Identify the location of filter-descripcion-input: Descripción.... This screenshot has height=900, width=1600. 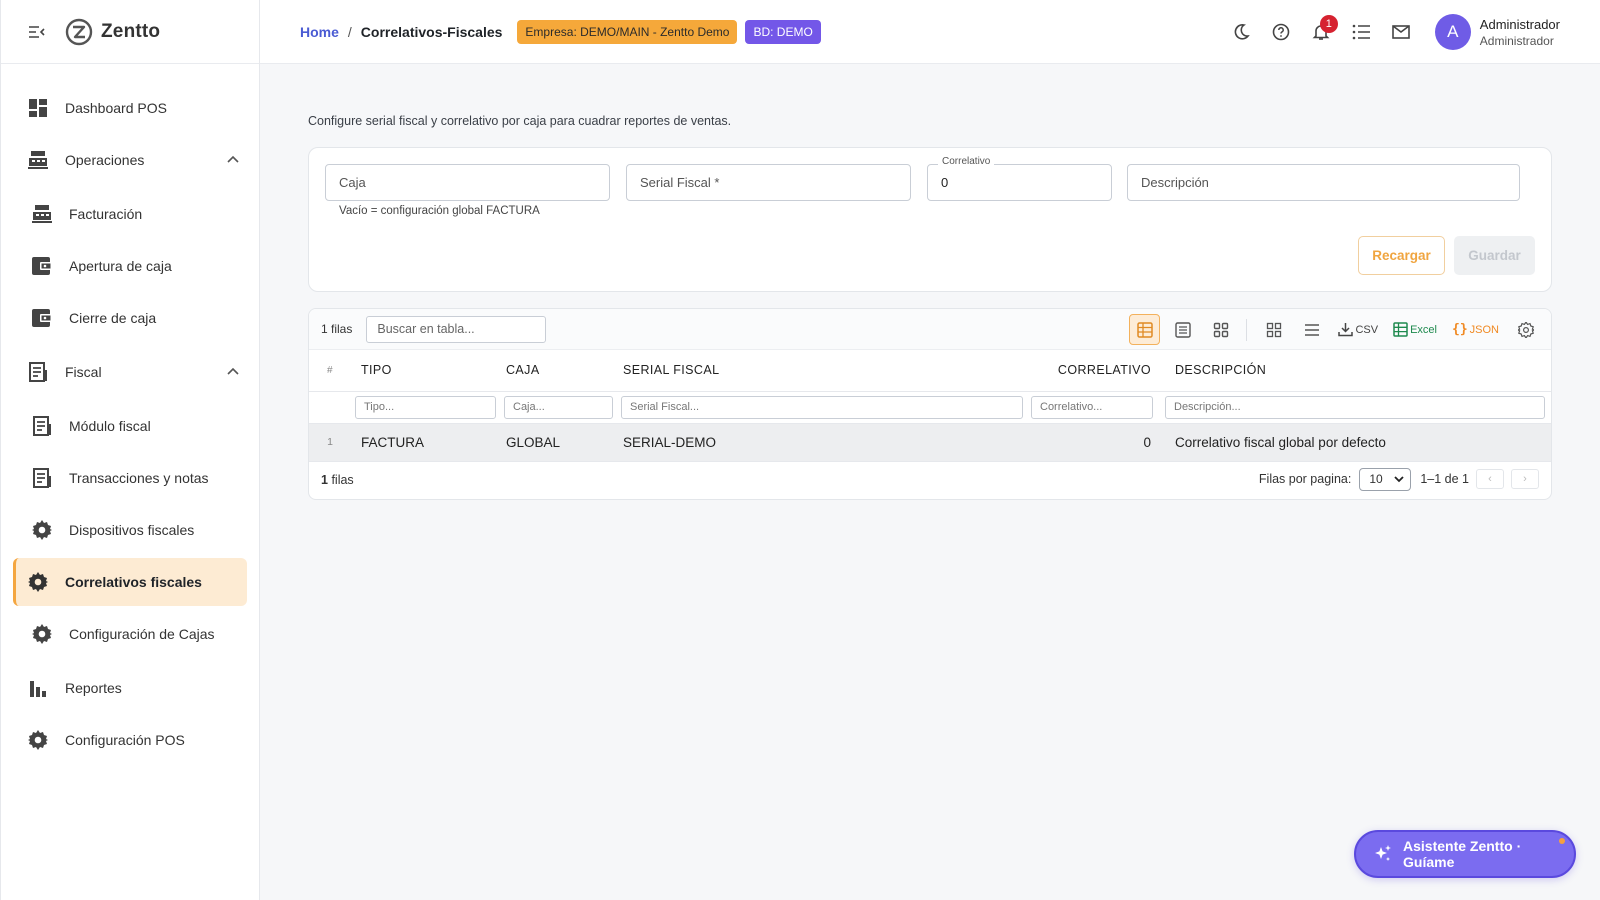
(1355, 407).